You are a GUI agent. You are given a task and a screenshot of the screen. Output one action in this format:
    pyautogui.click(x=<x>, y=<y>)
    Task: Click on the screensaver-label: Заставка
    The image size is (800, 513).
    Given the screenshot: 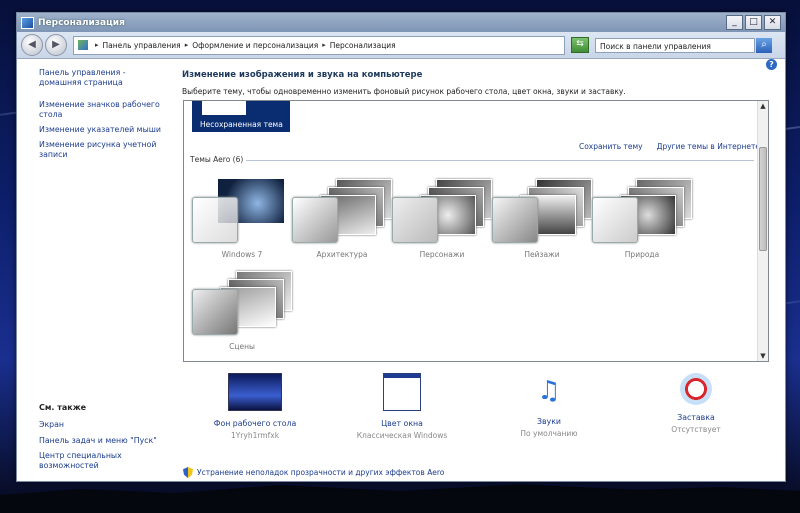 What is the action you would take?
    pyautogui.click(x=696, y=417)
    